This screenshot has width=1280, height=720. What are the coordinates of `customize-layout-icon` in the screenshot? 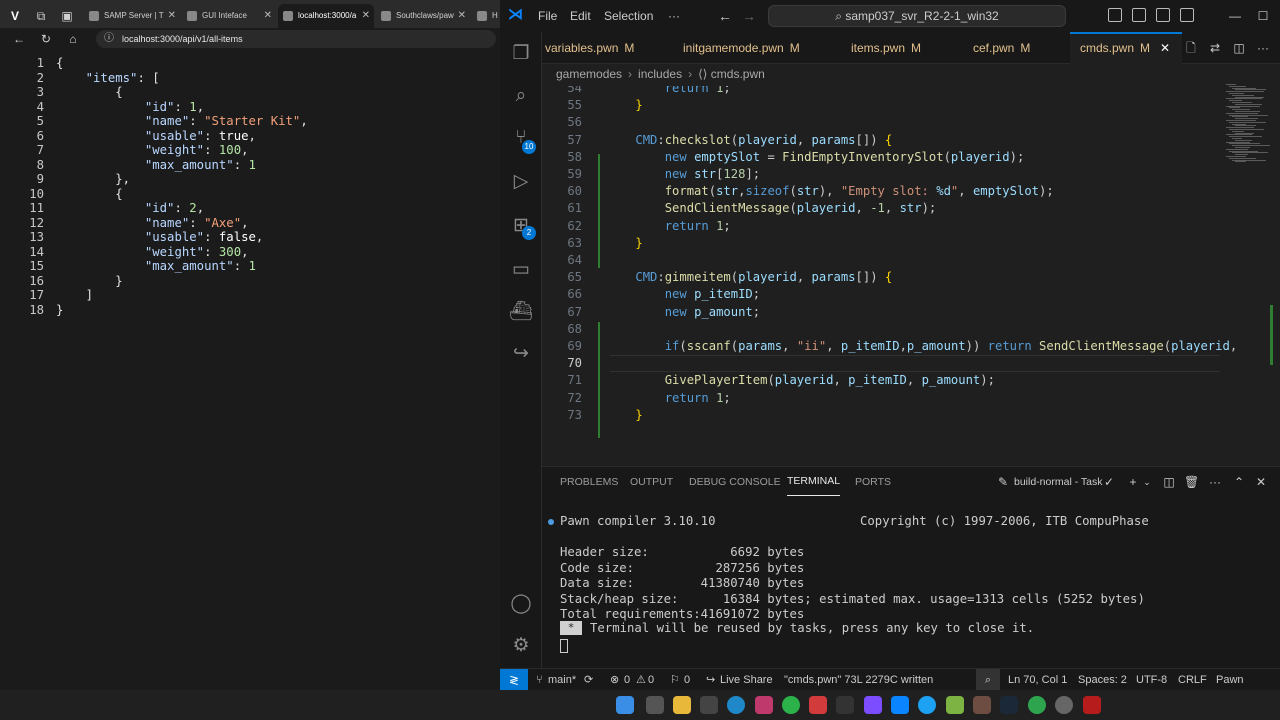 It's located at (1187, 15).